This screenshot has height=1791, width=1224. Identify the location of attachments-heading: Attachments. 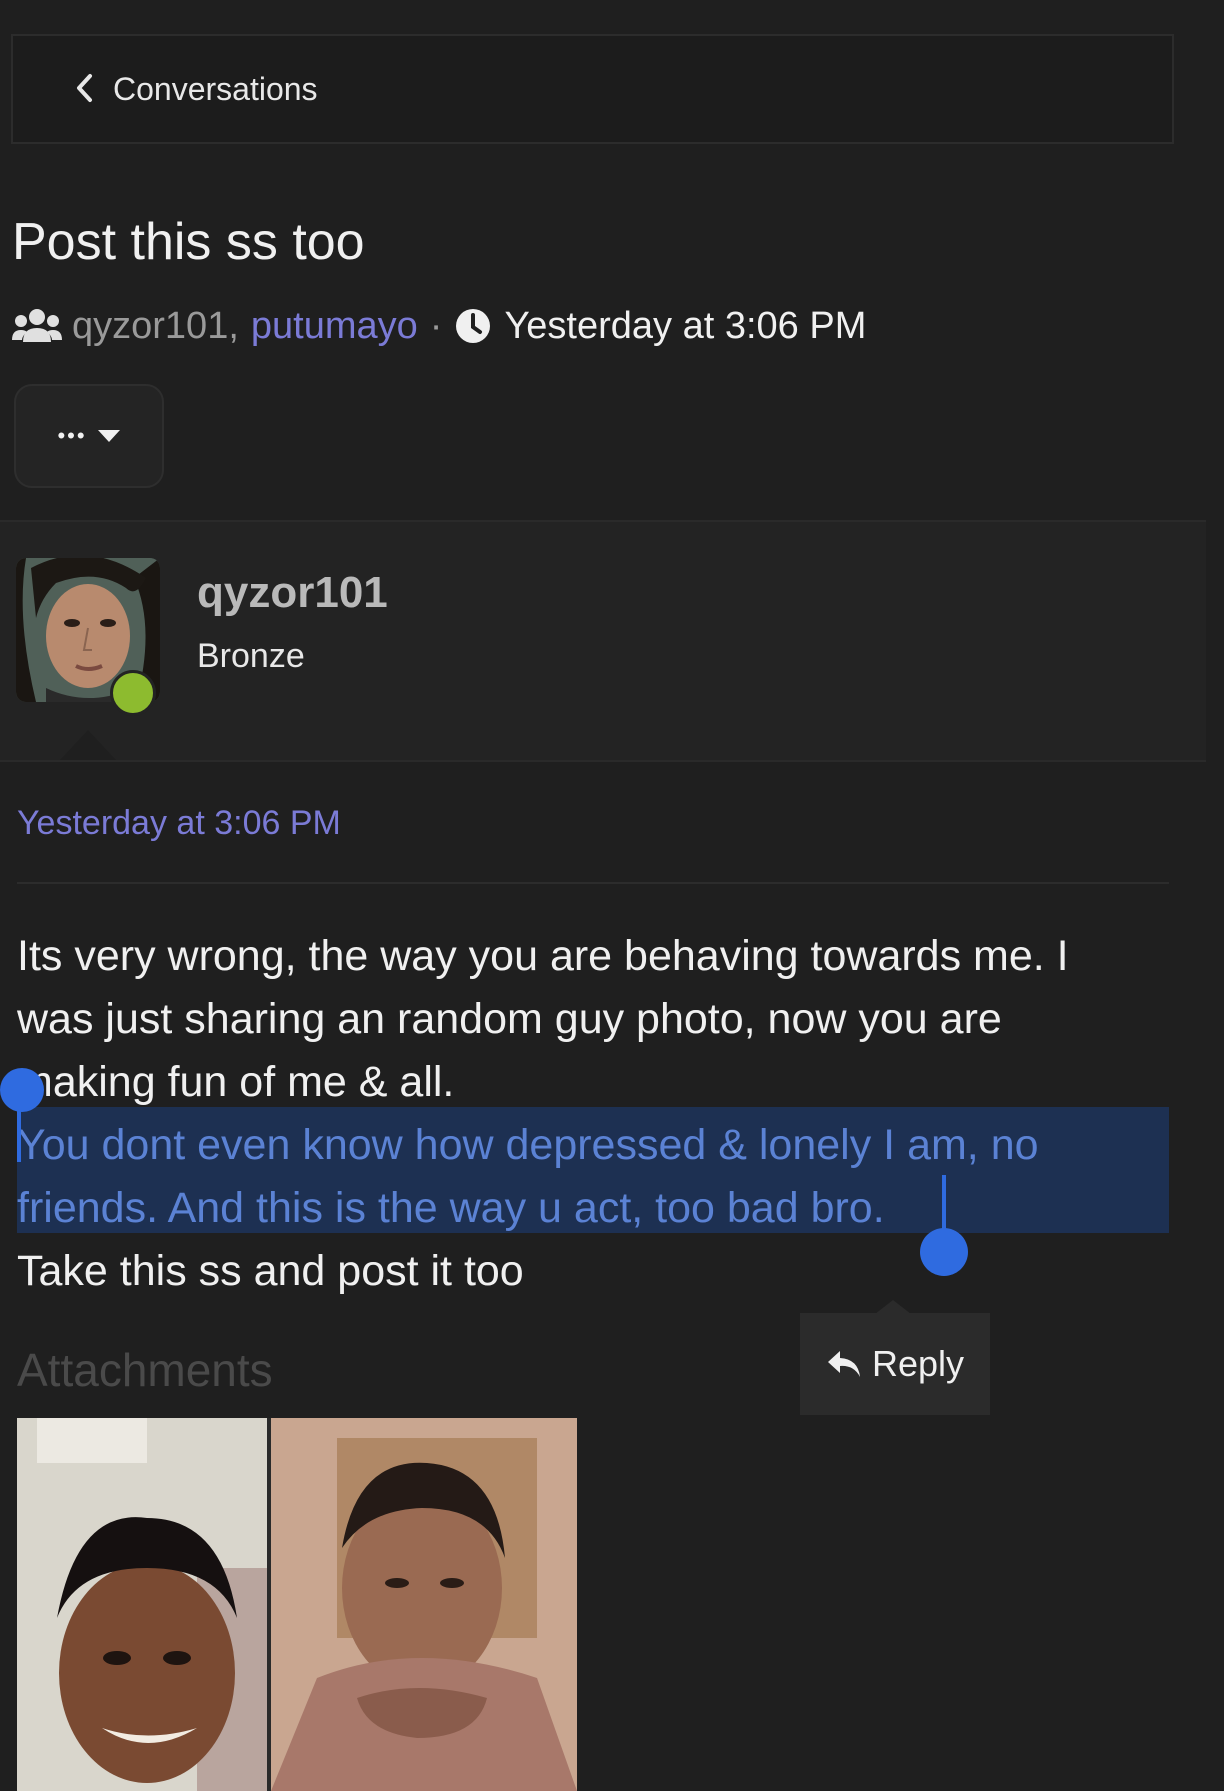
(145, 1370).